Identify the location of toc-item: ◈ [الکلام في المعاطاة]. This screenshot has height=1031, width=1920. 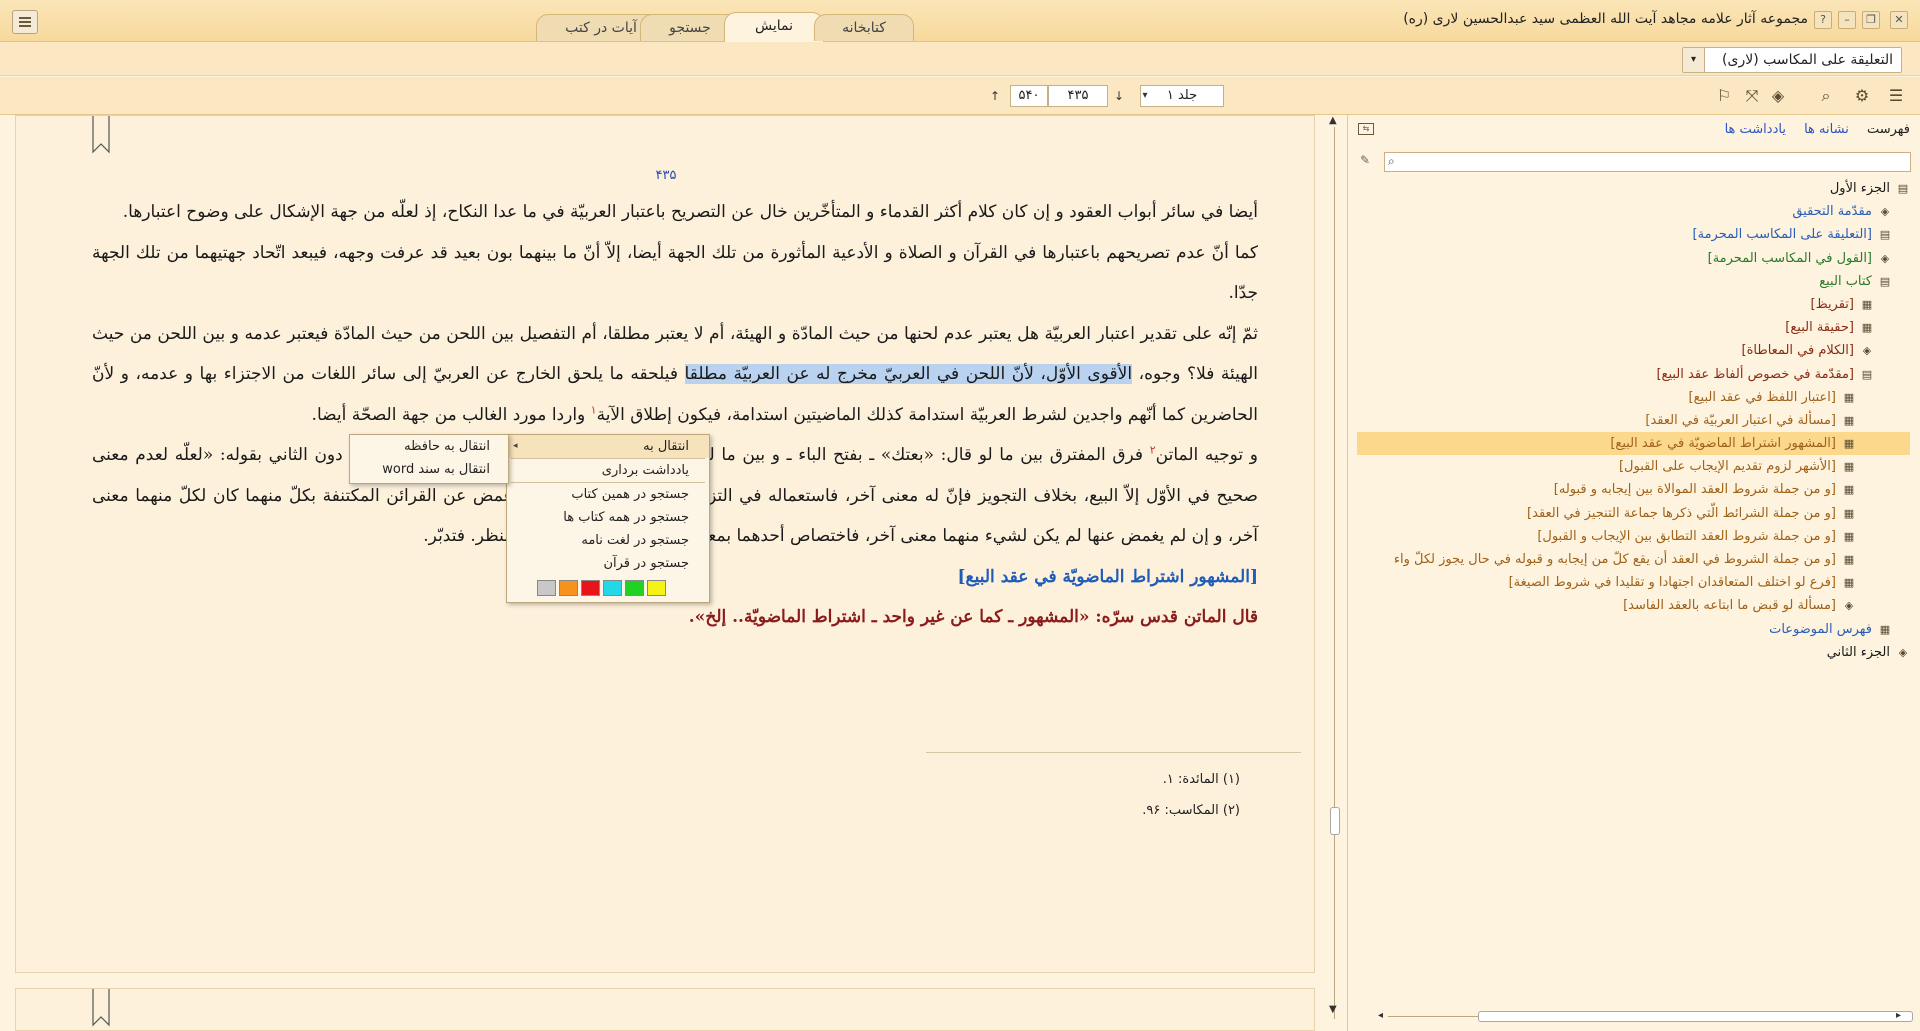
(1633, 350).